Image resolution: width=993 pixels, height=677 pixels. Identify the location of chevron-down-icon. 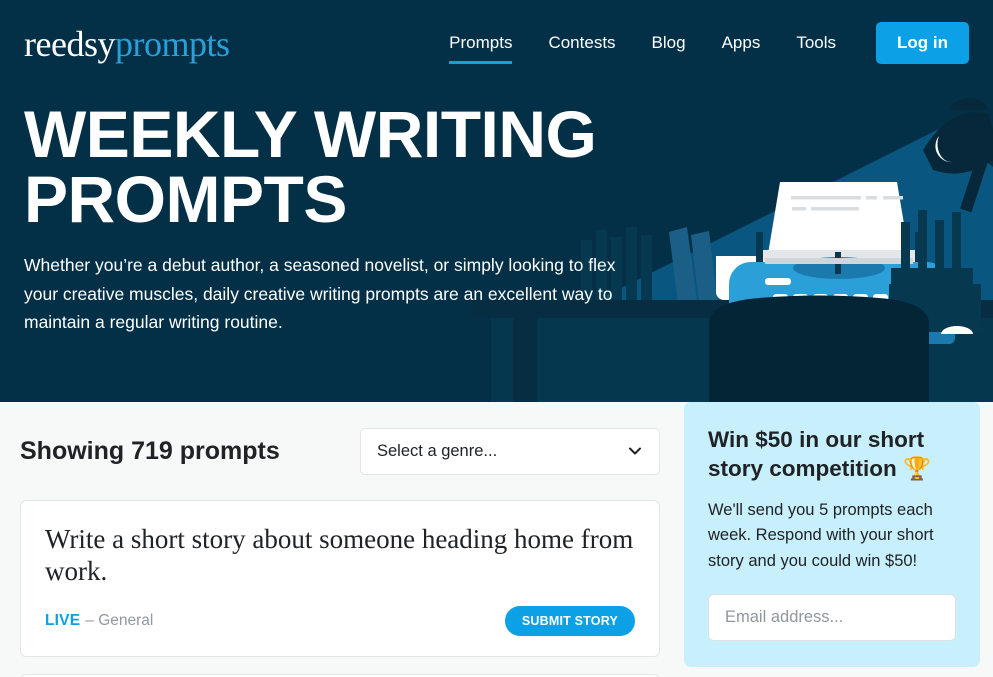
(635, 451).